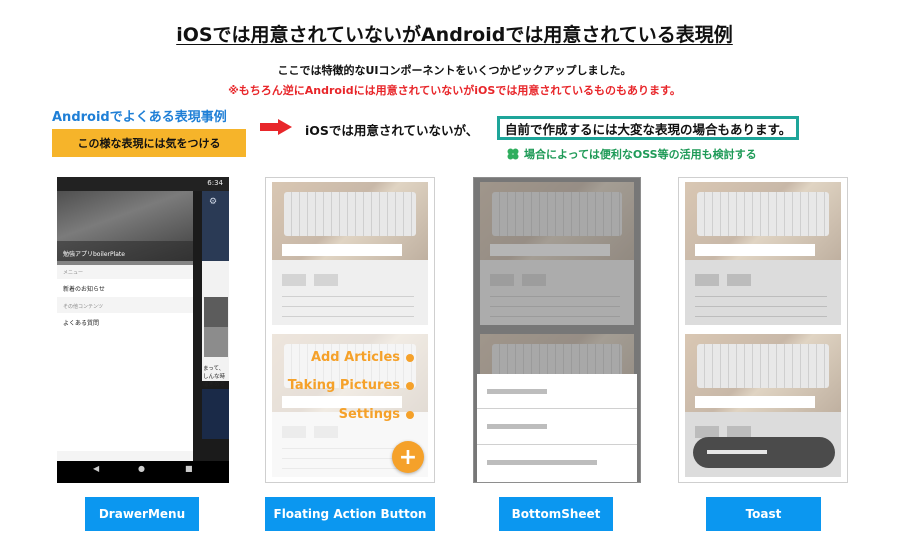  I want to click on drawer-item-label: よくある質問, so click(81, 323).